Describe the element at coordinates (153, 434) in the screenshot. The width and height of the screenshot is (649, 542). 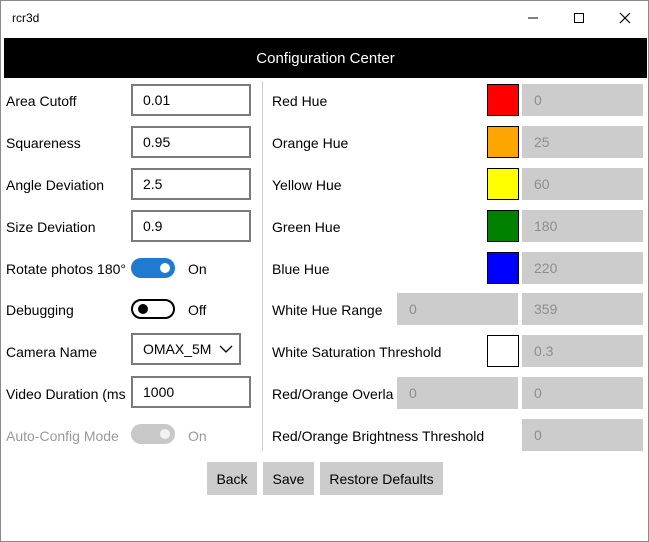
I see `auto-config-toggle` at that location.